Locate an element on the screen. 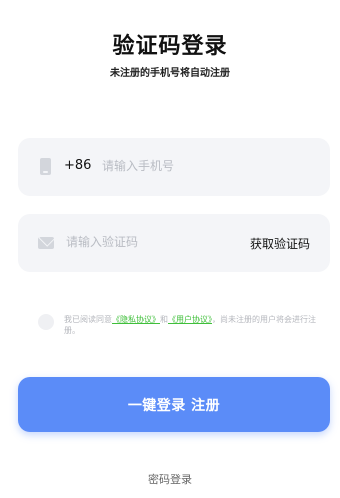  agreement-checkbox is located at coordinates (46, 322).